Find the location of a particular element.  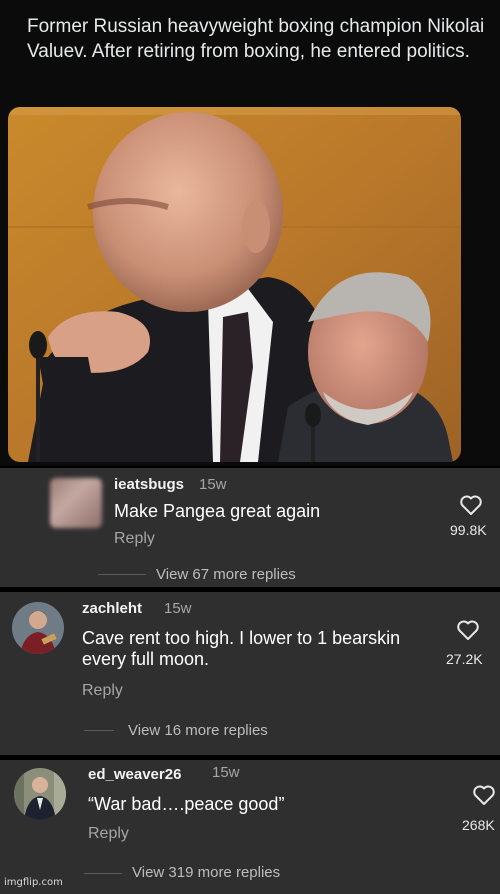

like-count: 268K is located at coordinates (478, 825).